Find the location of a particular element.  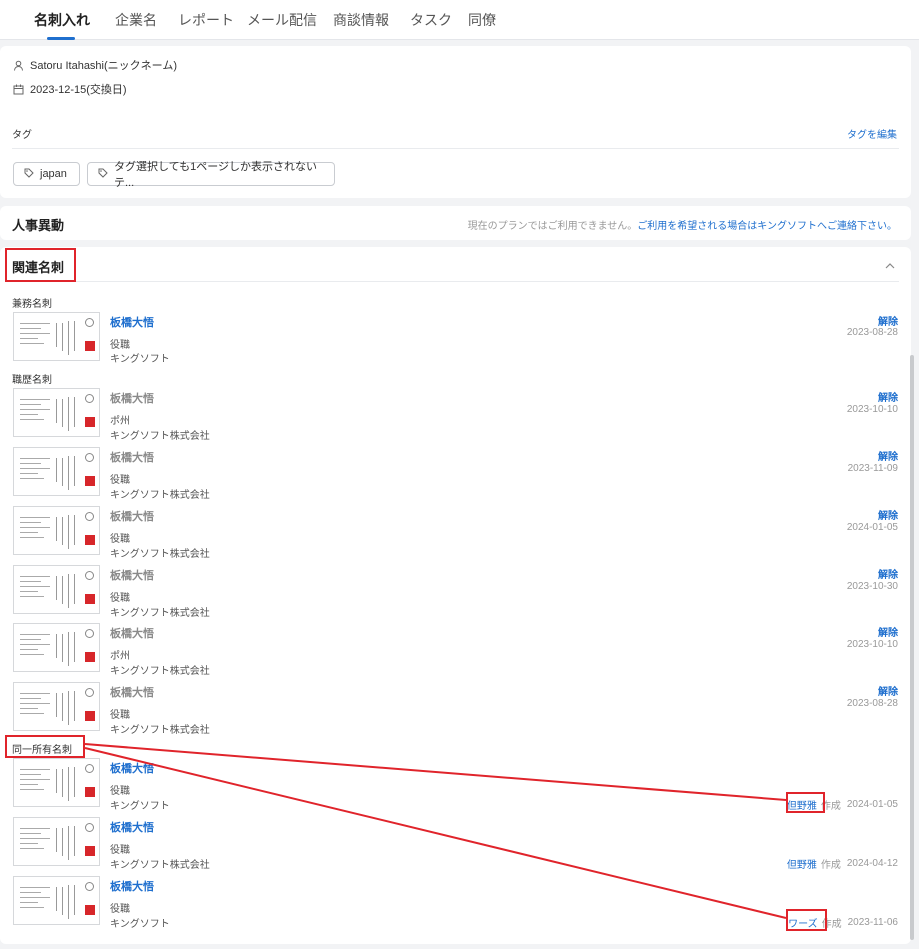

nickname-row: Satoru Itahashi(ニックネーム) is located at coordinates (94, 65).